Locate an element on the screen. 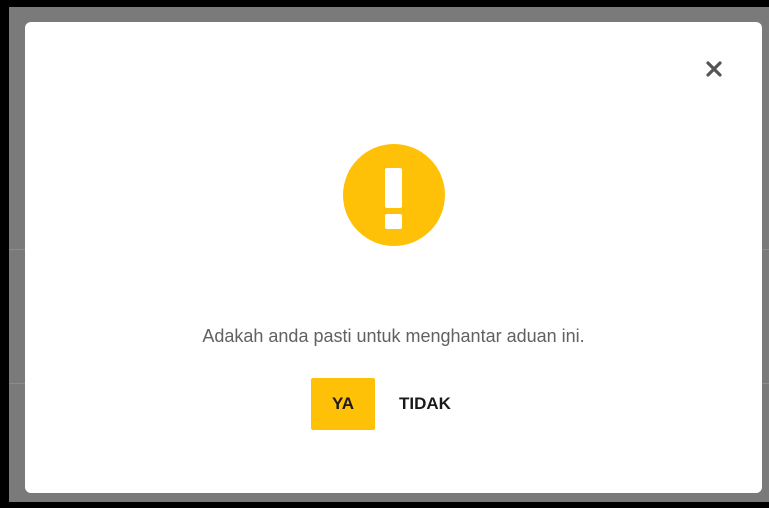 Image resolution: width=769 pixels, height=508 pixels. dialog-actions: YA TIDAK is located at coordinates (388, 404).